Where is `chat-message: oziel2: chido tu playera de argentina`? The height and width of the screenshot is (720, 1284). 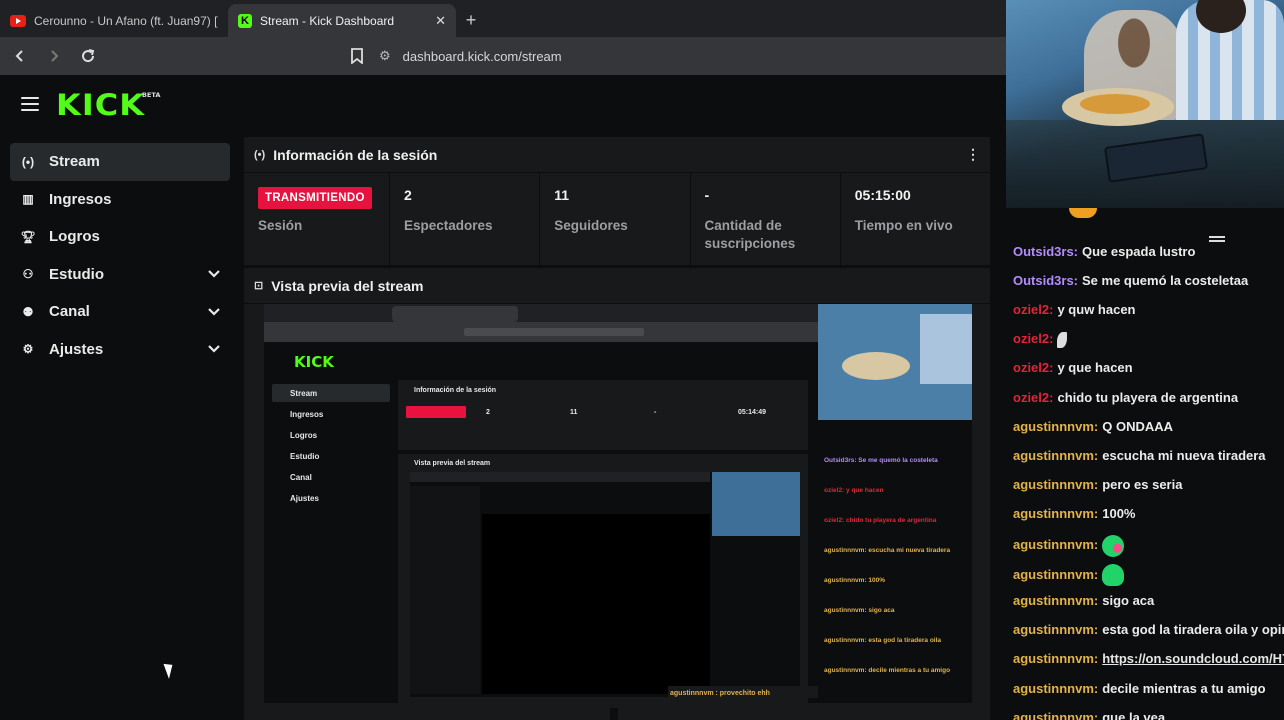
chat-message: oziel2: chido tu playera de argentina is located at coordinates (1125, 397).